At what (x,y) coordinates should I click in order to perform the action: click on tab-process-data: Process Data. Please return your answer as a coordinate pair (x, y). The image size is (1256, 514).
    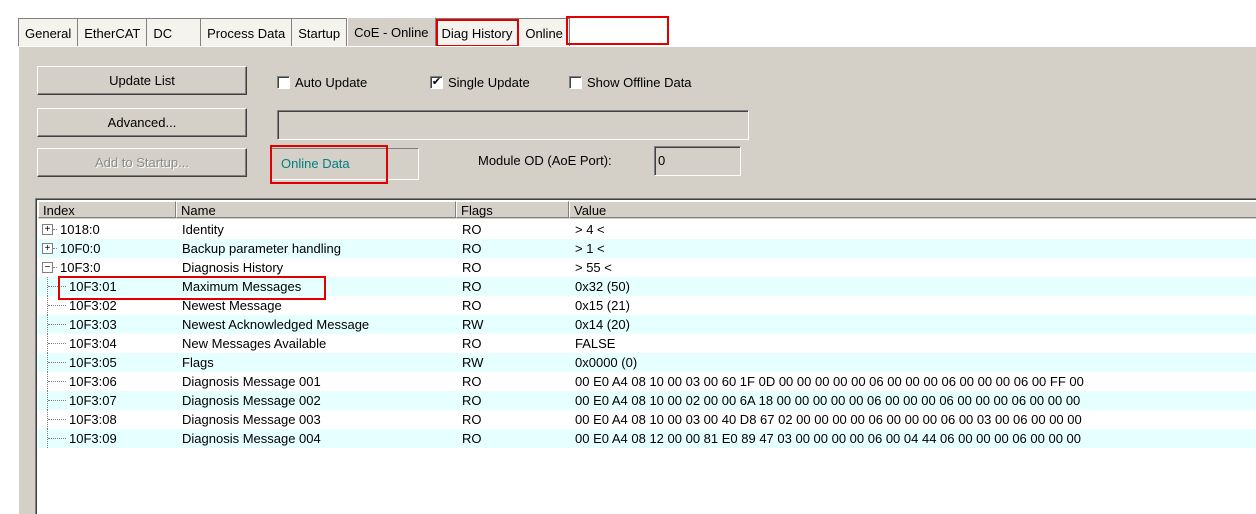
    Looking at the image, I should click on (247, 33).